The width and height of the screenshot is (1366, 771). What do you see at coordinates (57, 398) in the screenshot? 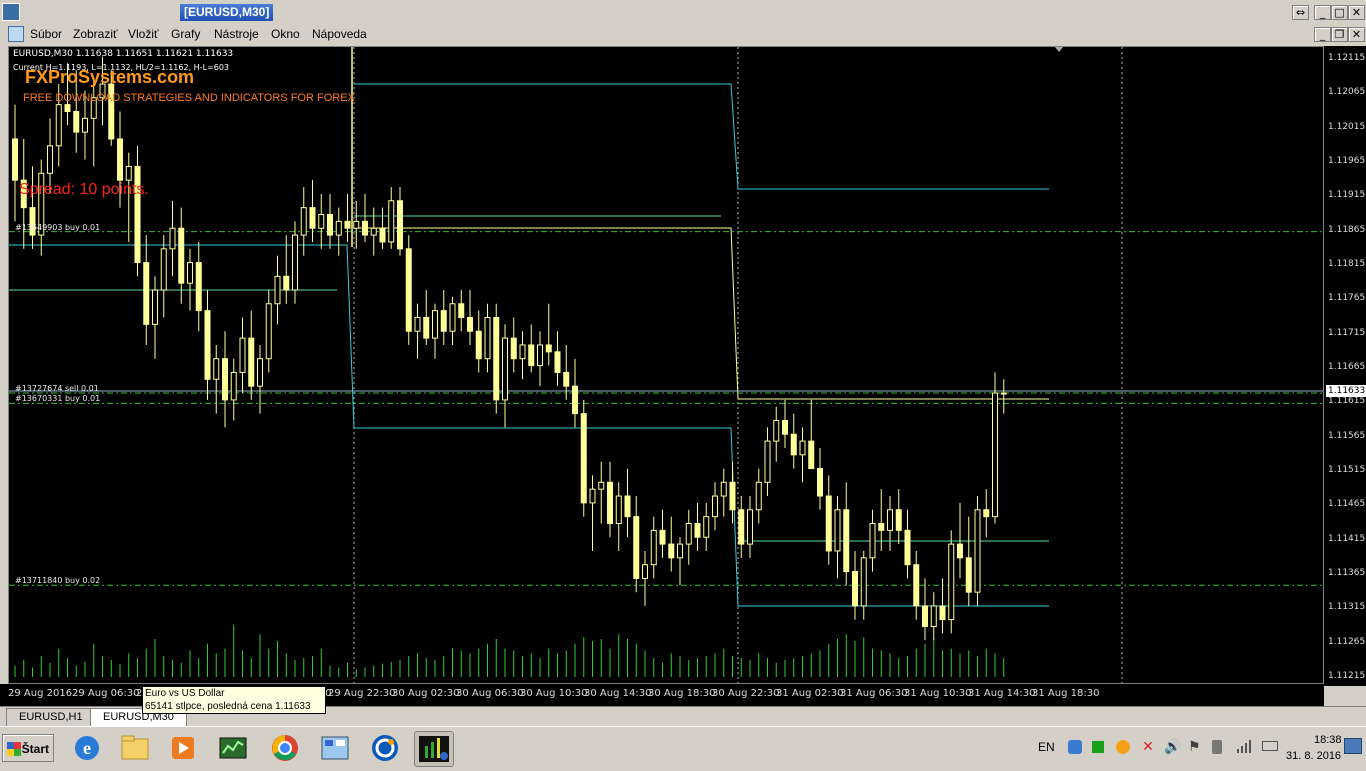
I see `order-label: #13670331 buy 0.01` at bounding box center [57, 398].